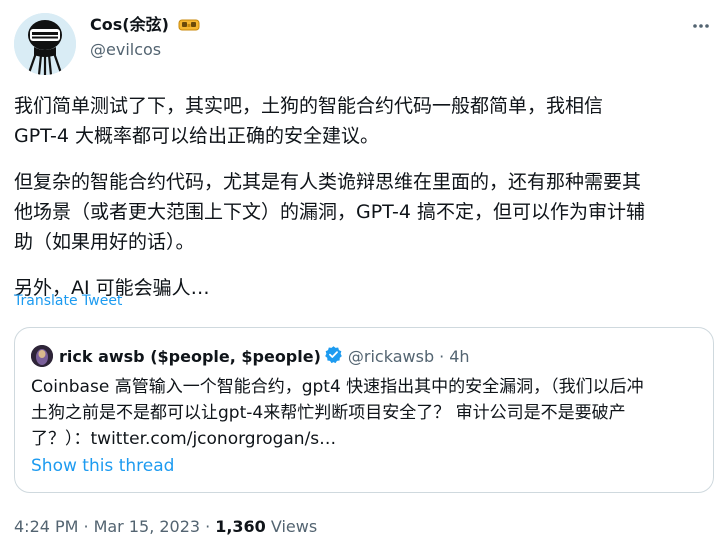  Describe the element at coordinates (42, 356) in the screenshot. I see `quoted-author-avatar` at that location.